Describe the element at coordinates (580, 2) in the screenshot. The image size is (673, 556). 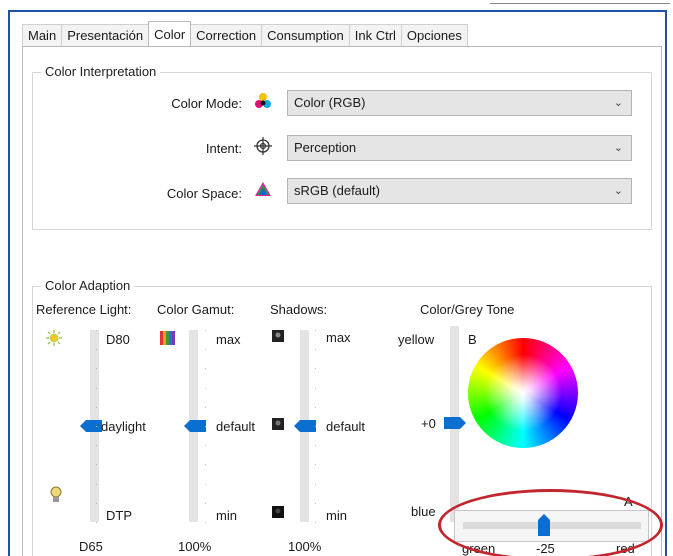
I see `window-top-edge` at that location.